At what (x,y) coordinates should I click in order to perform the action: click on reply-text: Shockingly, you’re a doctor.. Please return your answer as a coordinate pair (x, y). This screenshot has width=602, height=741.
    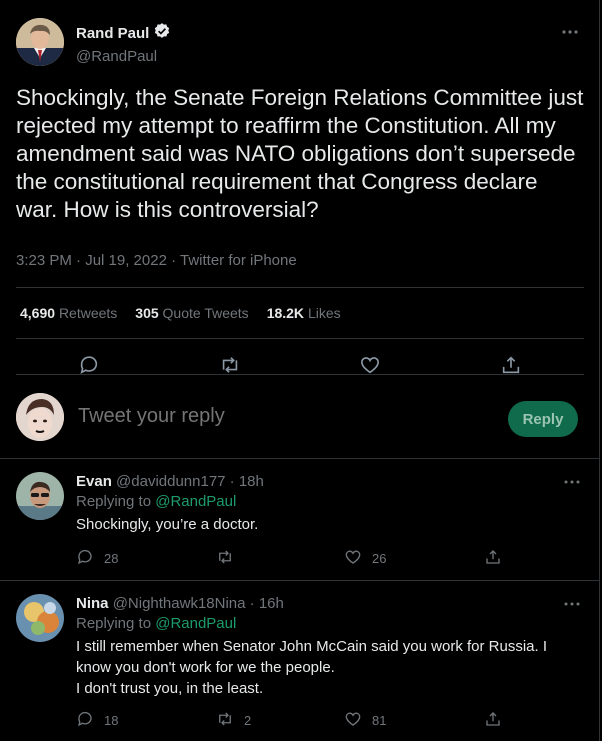
    Looking at the image, I should click on (167, 524).